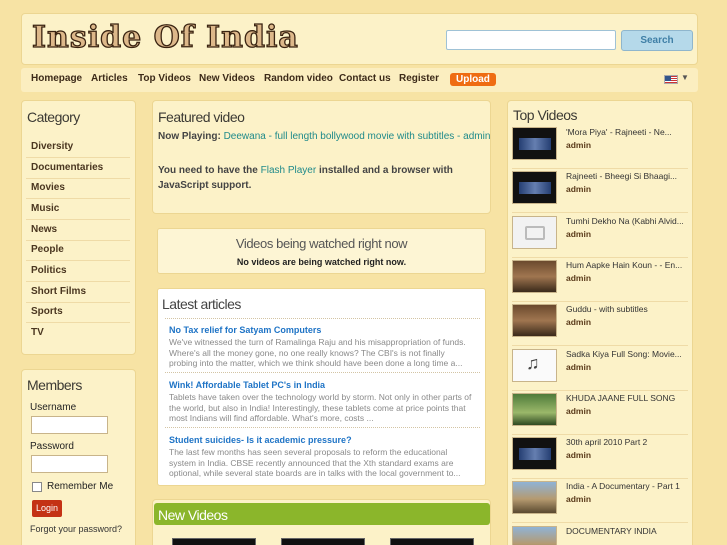 This screenshot has height=545, width=727. What do you see at coordinates (245, 330) in the screenshot?
I see `article-title-satyam: No Tax relief for Satyam Computers` at bounding box center [245, 330].